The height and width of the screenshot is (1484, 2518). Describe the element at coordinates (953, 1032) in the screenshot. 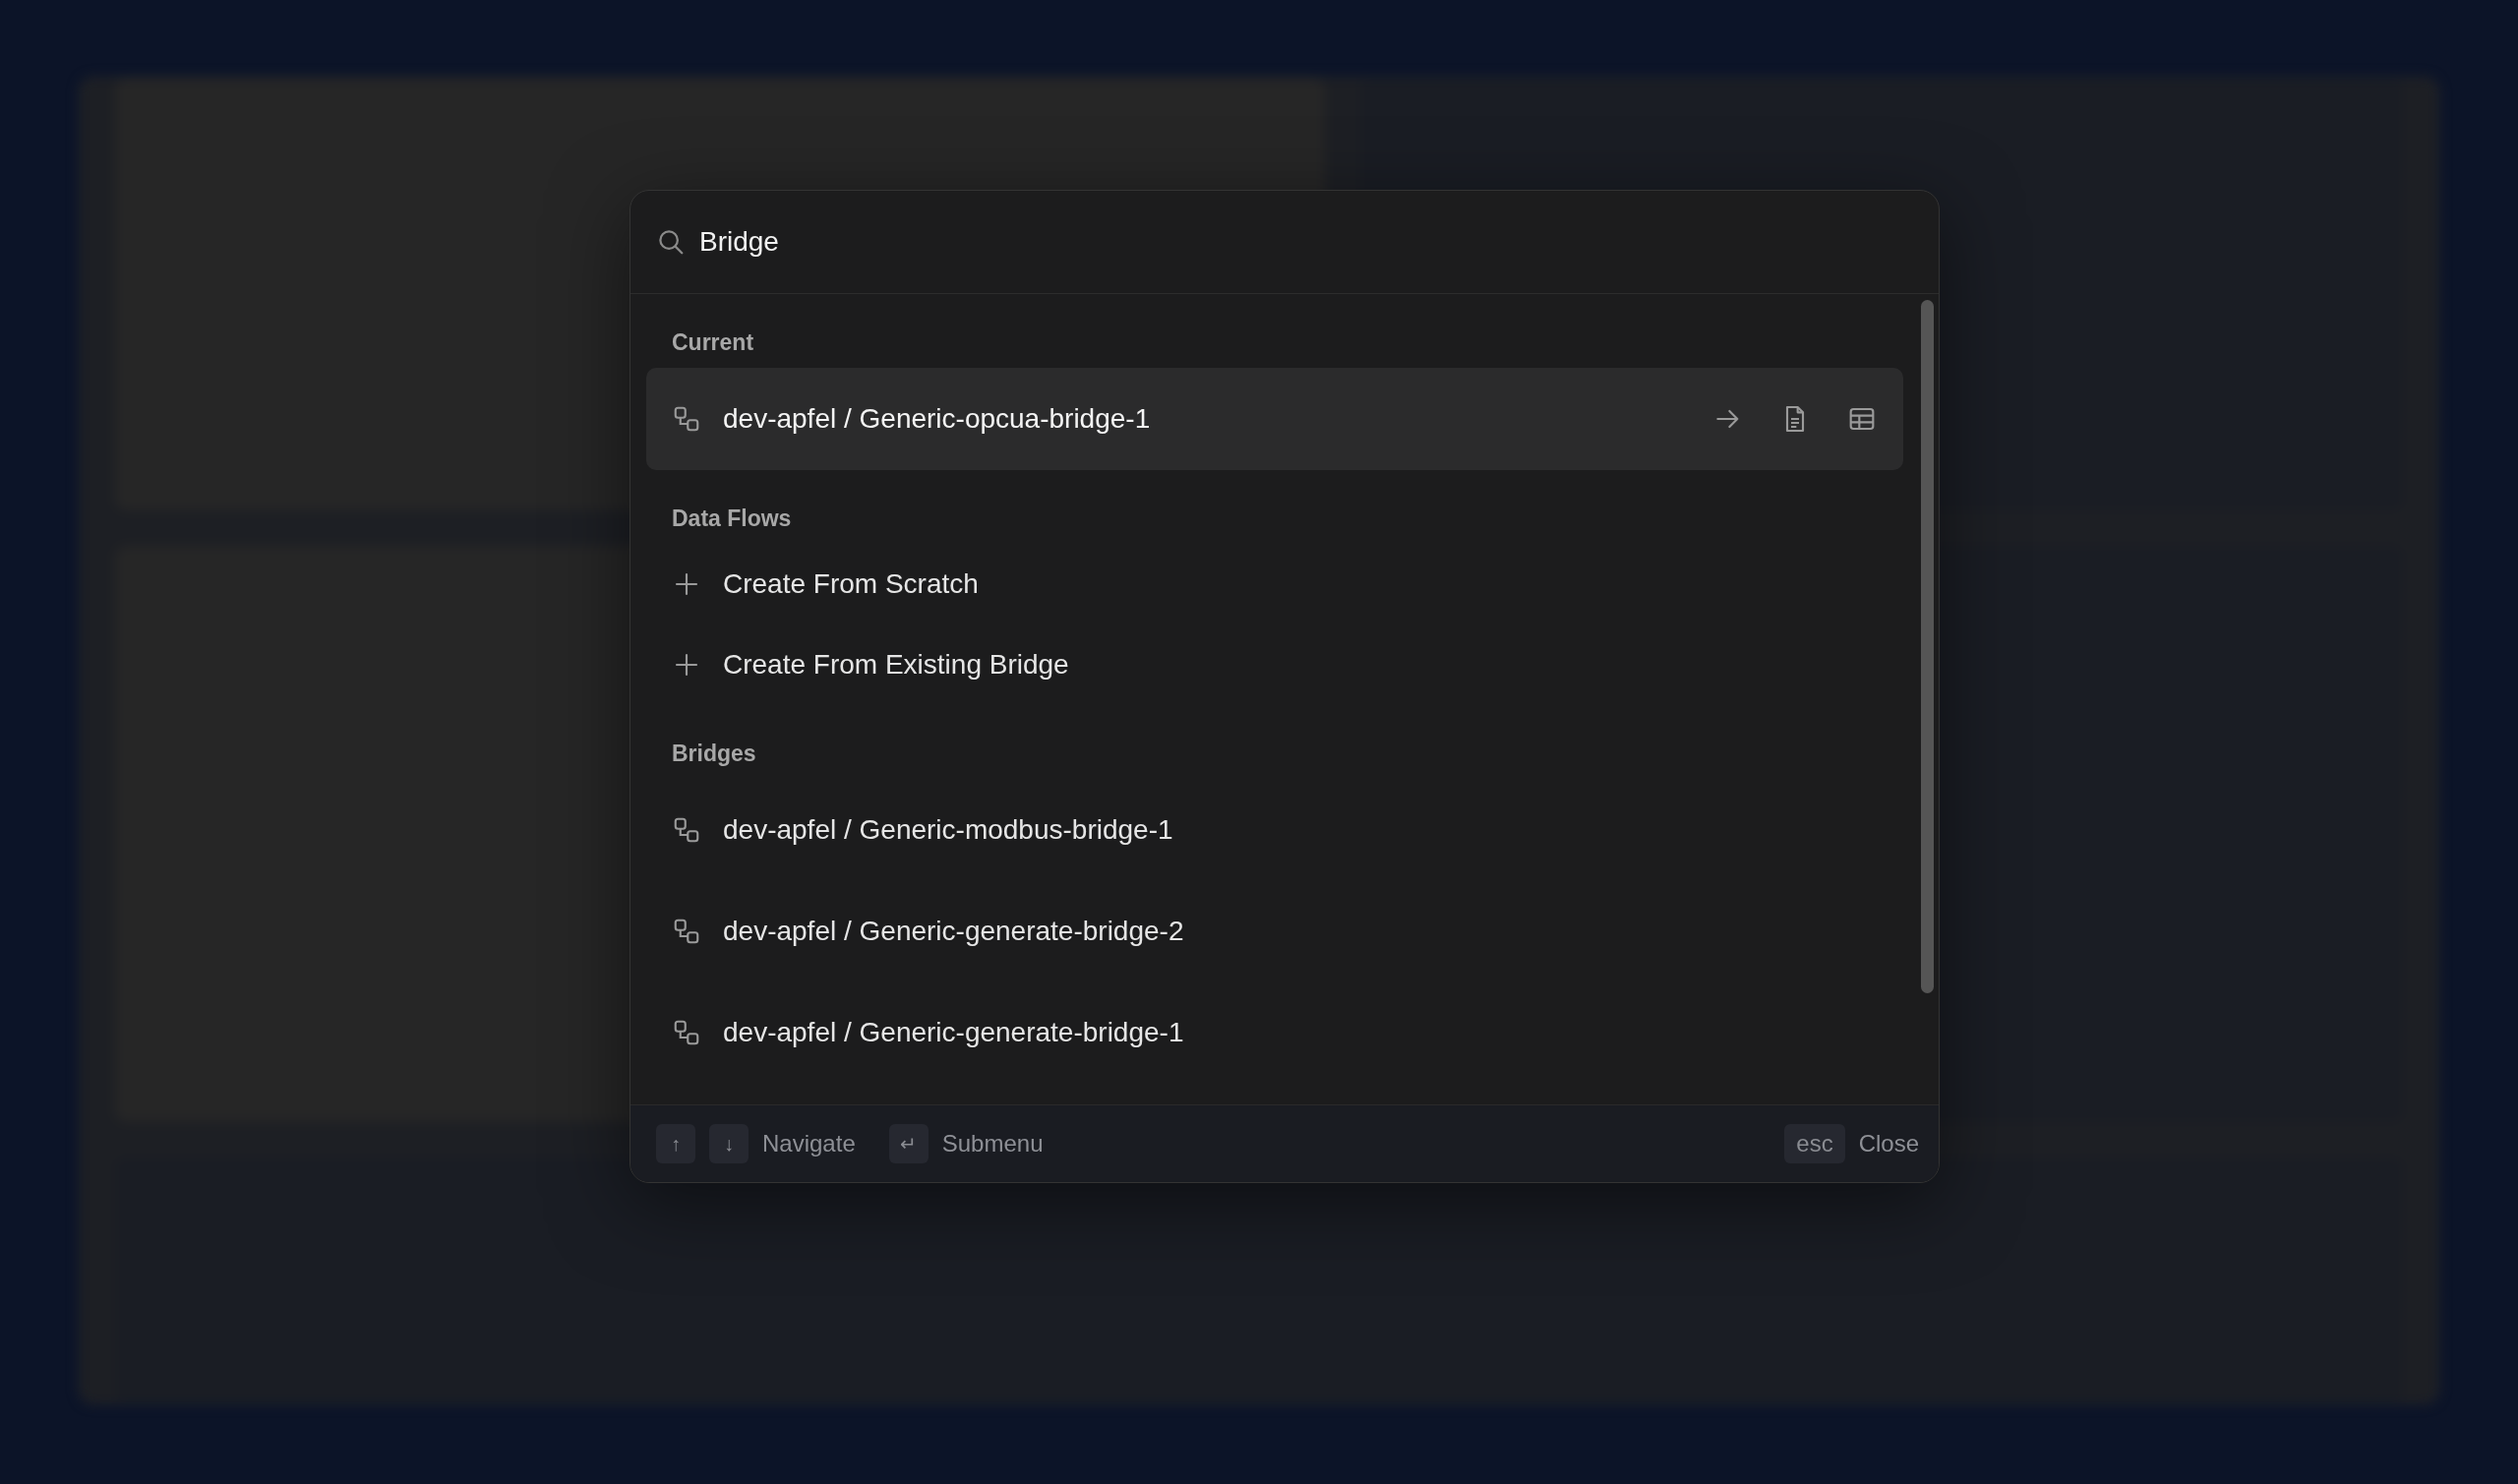

I see `item-label: dev-apfel / Generic-generate-bridge-1` at that location.